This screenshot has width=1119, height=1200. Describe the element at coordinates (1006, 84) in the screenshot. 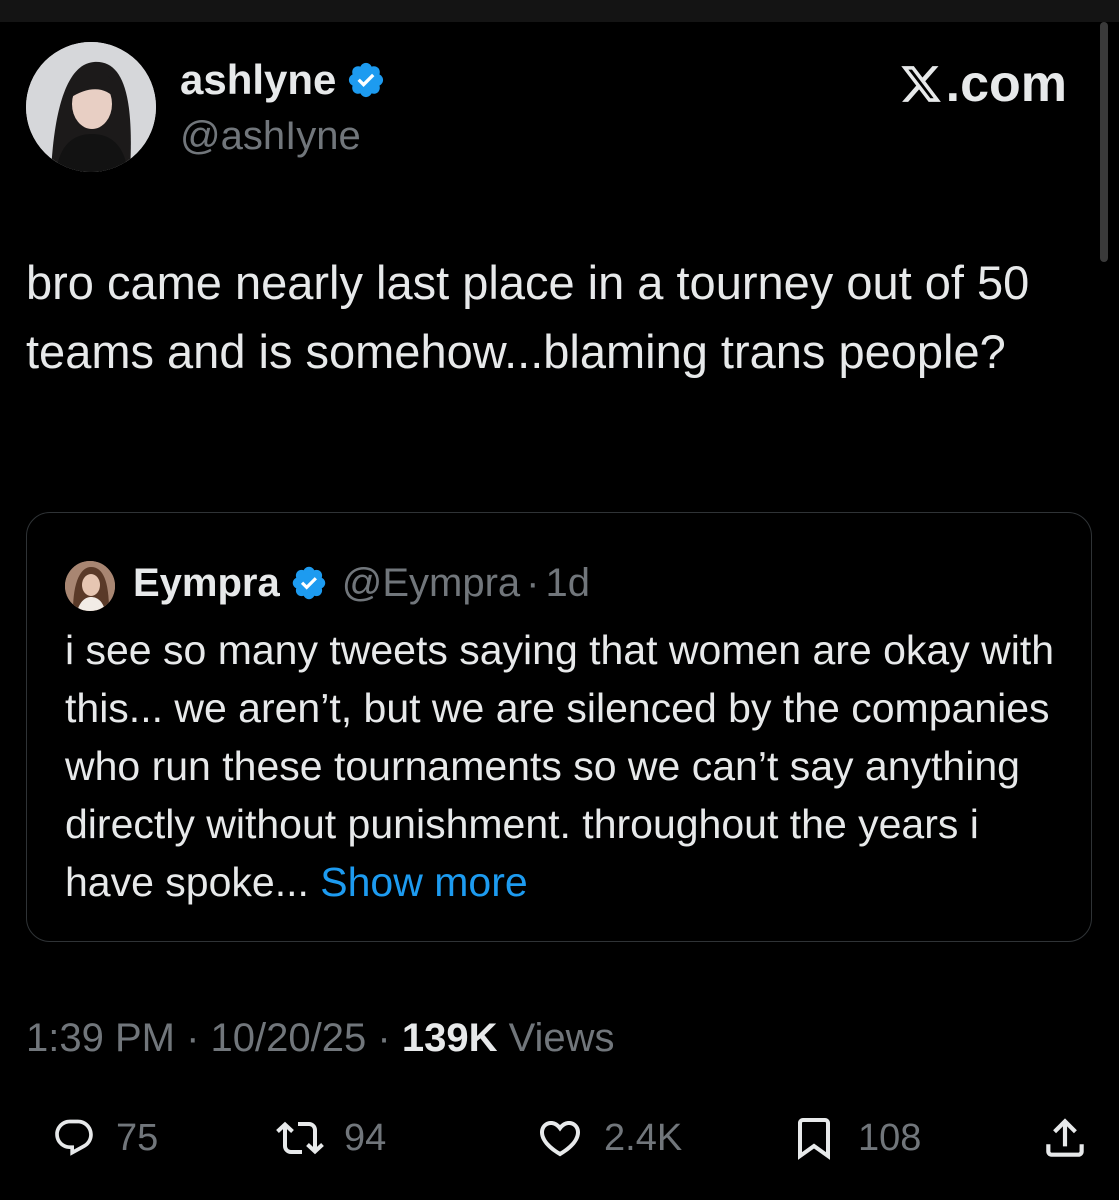

I see `brand-text: .com` at that location.